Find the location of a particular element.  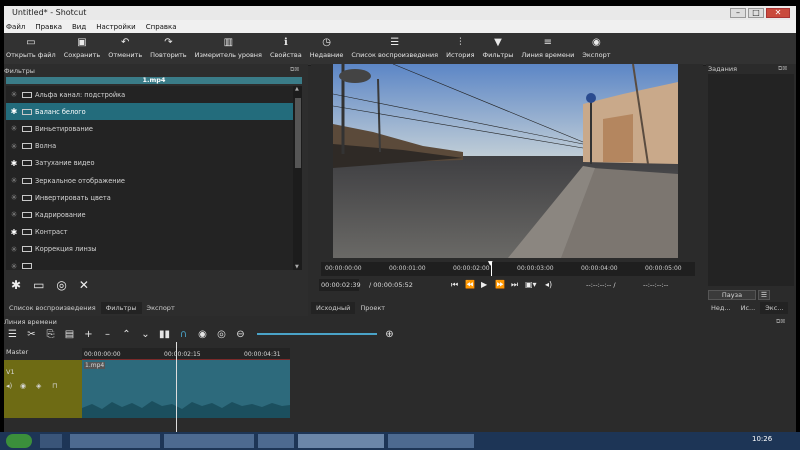

filter-item: ✳ Кадрирование is located at coordinates (149, 214).